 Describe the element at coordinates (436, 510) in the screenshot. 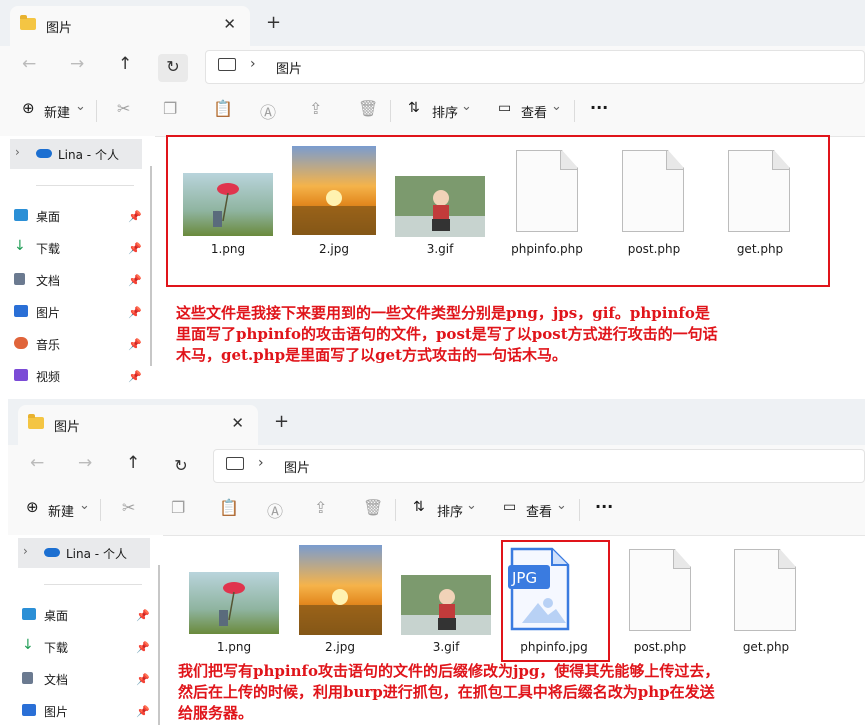

I see `command-bar: ⊕ 新建 ⌄ ✂ ❐ 📋 Ⓐ ⇪ 🗑 ⇅ 排序 ⌄ ▭ 查看 ⌄ ···` at that location.